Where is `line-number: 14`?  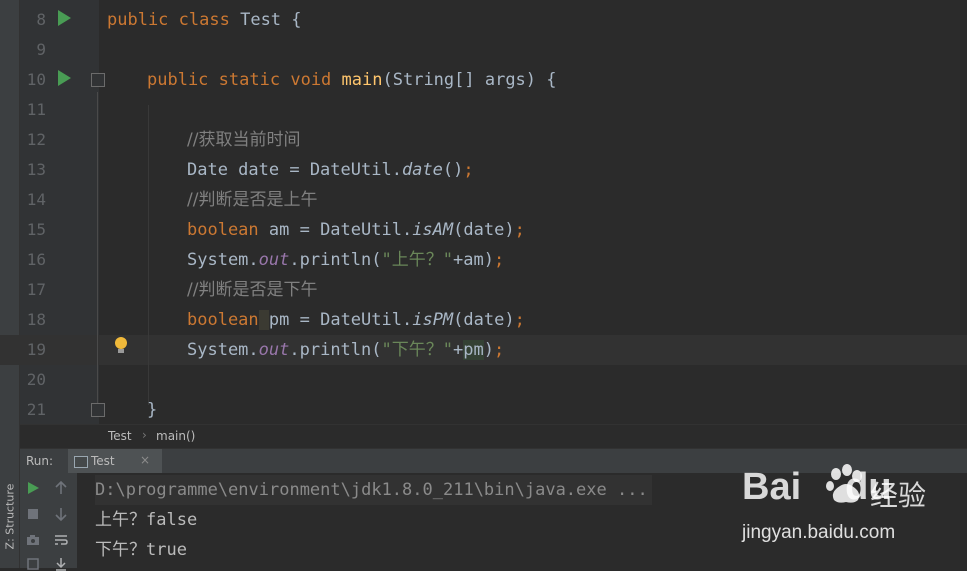
line-number: 14 is located at coordinates (36, 199).